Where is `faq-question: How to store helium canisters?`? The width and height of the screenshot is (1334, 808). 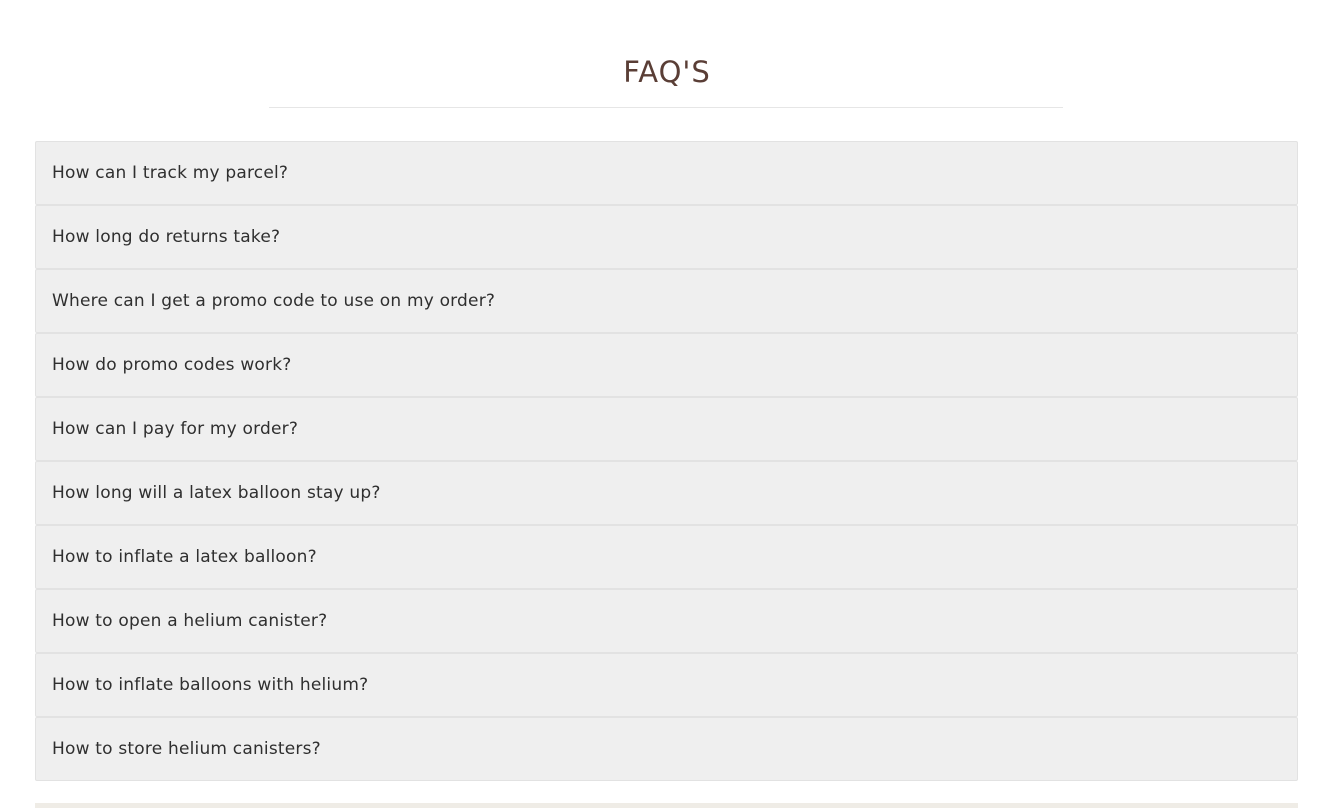
faq-question: How to store helium canisters? is located at coordinates (186, 749).